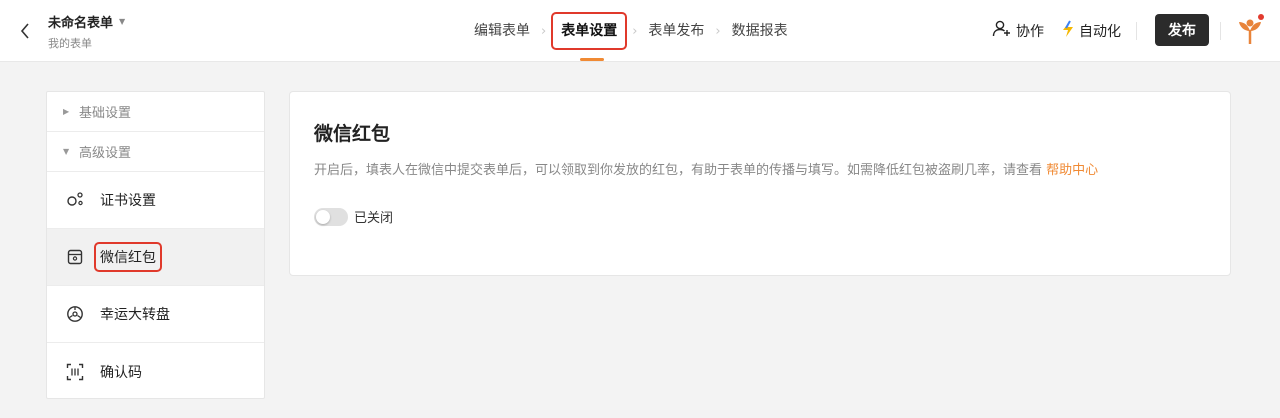 The height and width of the screenshot is (418, 1280). Describe the element at coordinates (760, 31) in the screenshot. I see `tab-data-report: 数据报表` at that location.